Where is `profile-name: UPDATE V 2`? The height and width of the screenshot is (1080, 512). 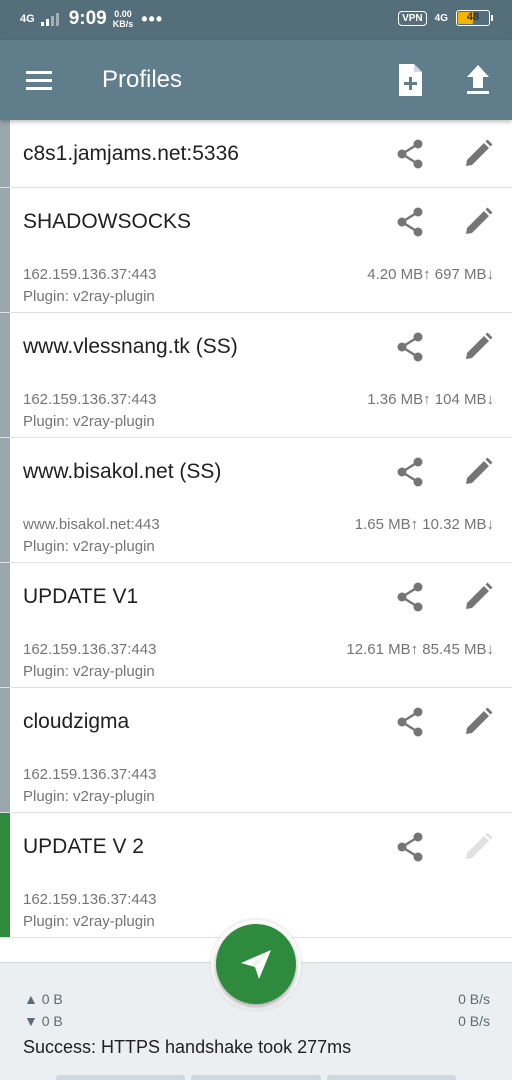
profile-name: UPDATE V 2 is located at coordinates (83, 846).